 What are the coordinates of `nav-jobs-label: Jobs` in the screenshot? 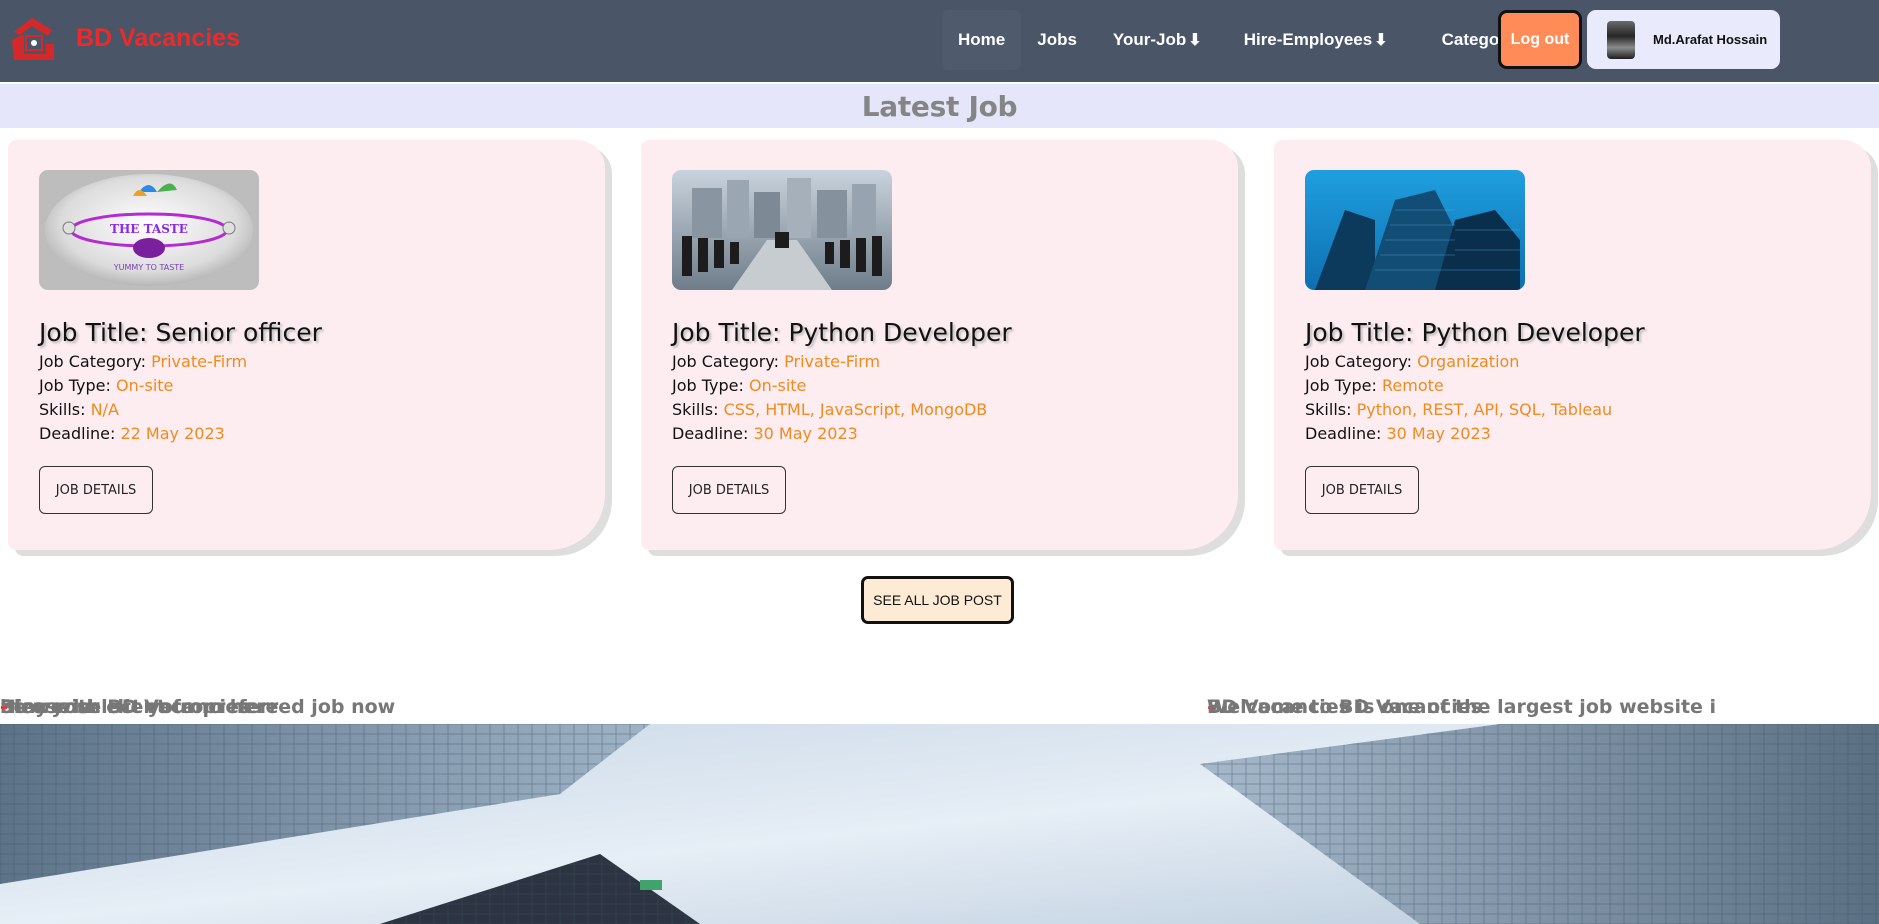 It's located at (1057, 39).